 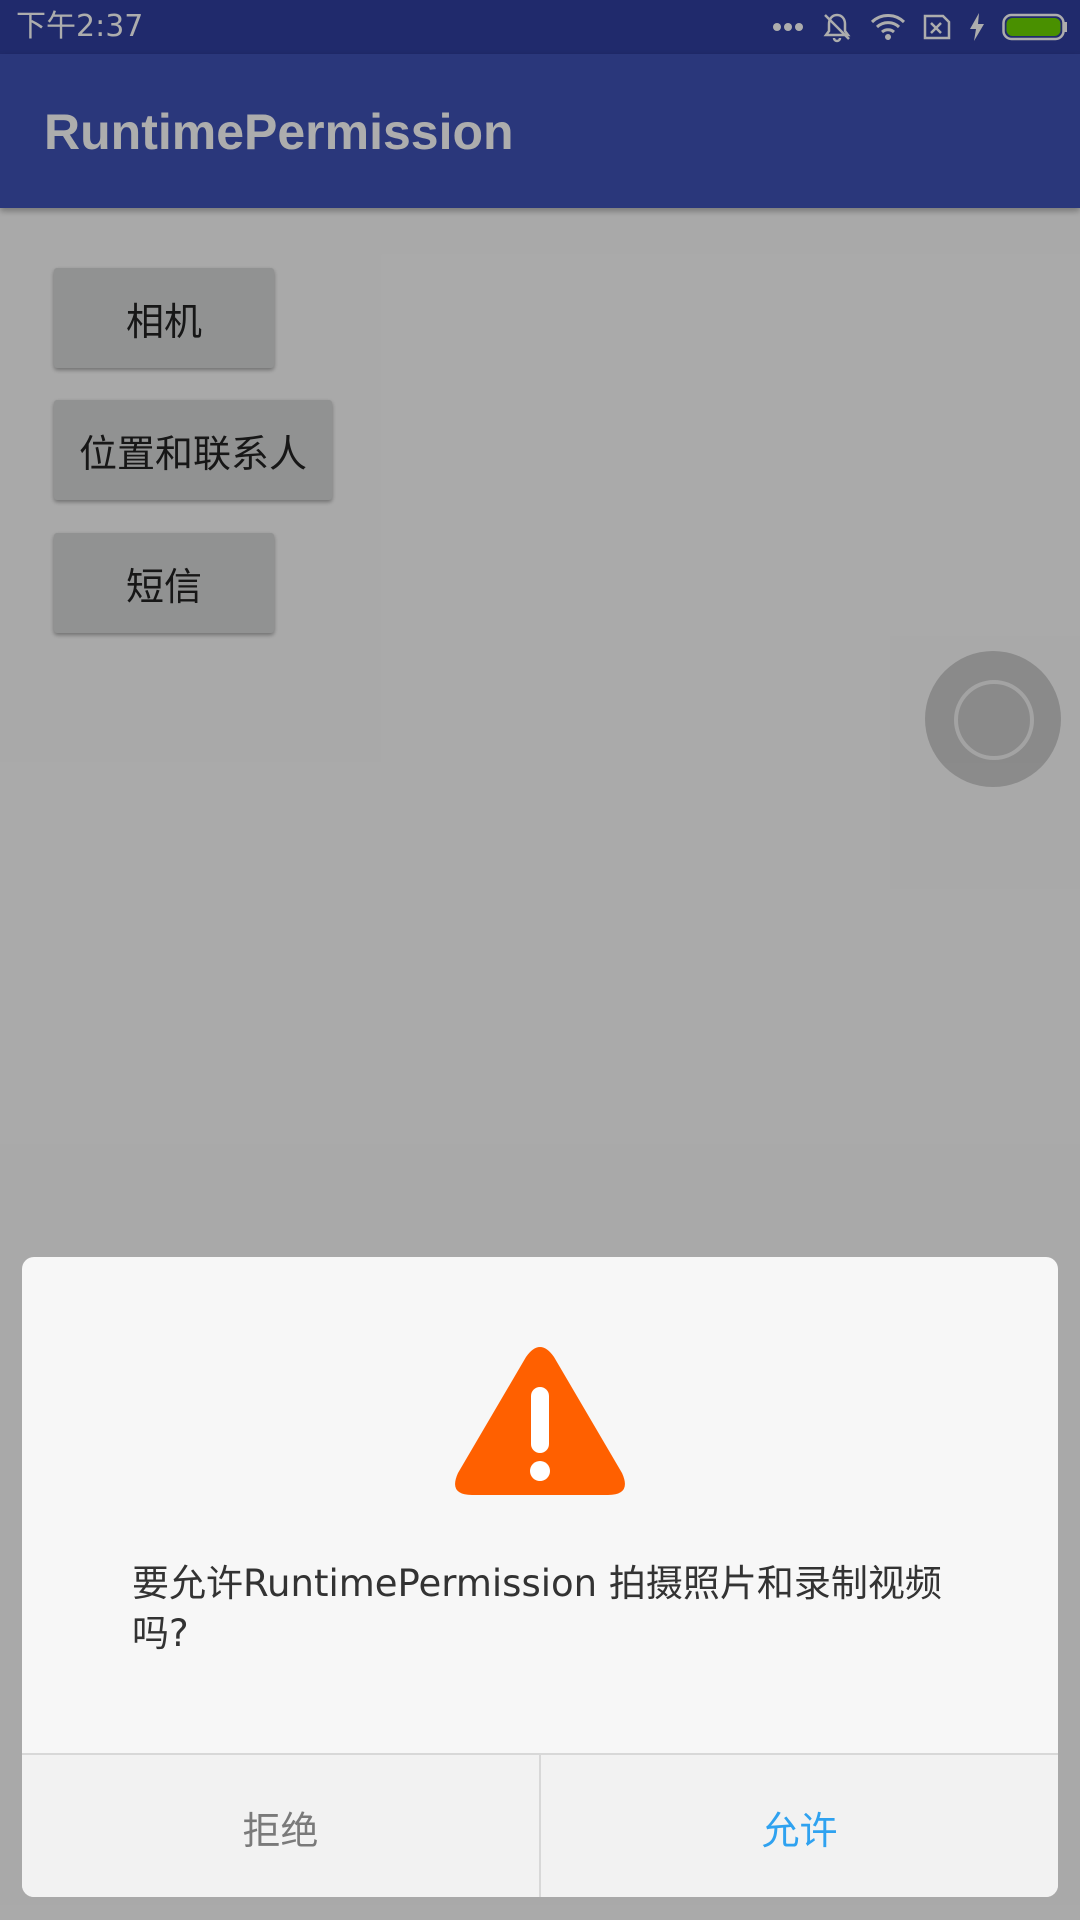 I want to click on dialog-message: 要允许RuntimePermission 拍摄照片和录制视频吗?, so click(x=537, y=1608).